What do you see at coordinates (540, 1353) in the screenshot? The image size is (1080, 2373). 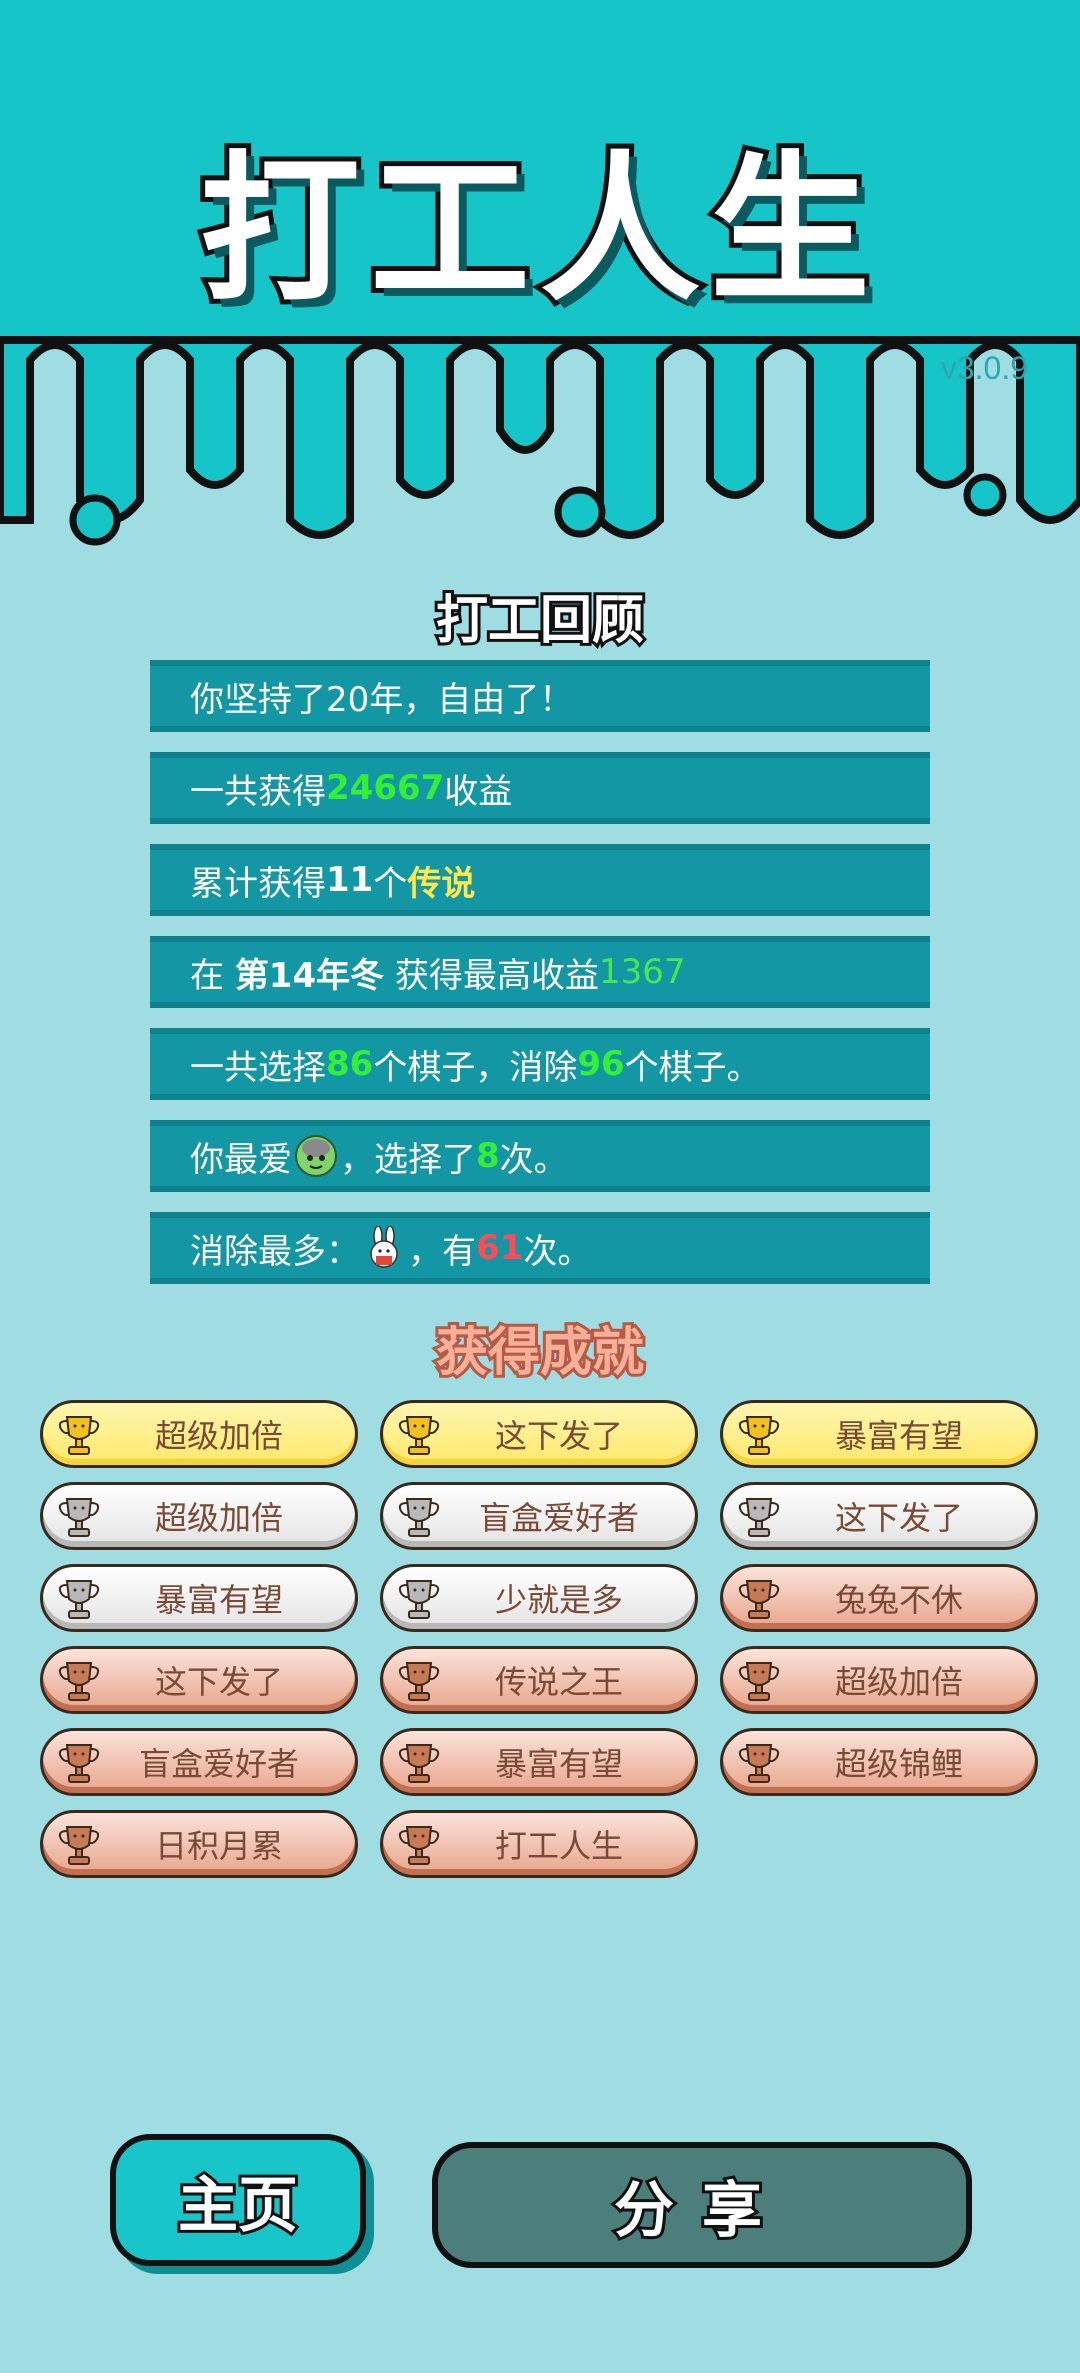 I see `achievements-title: 获得成就` at bounding box center [540, 1353].